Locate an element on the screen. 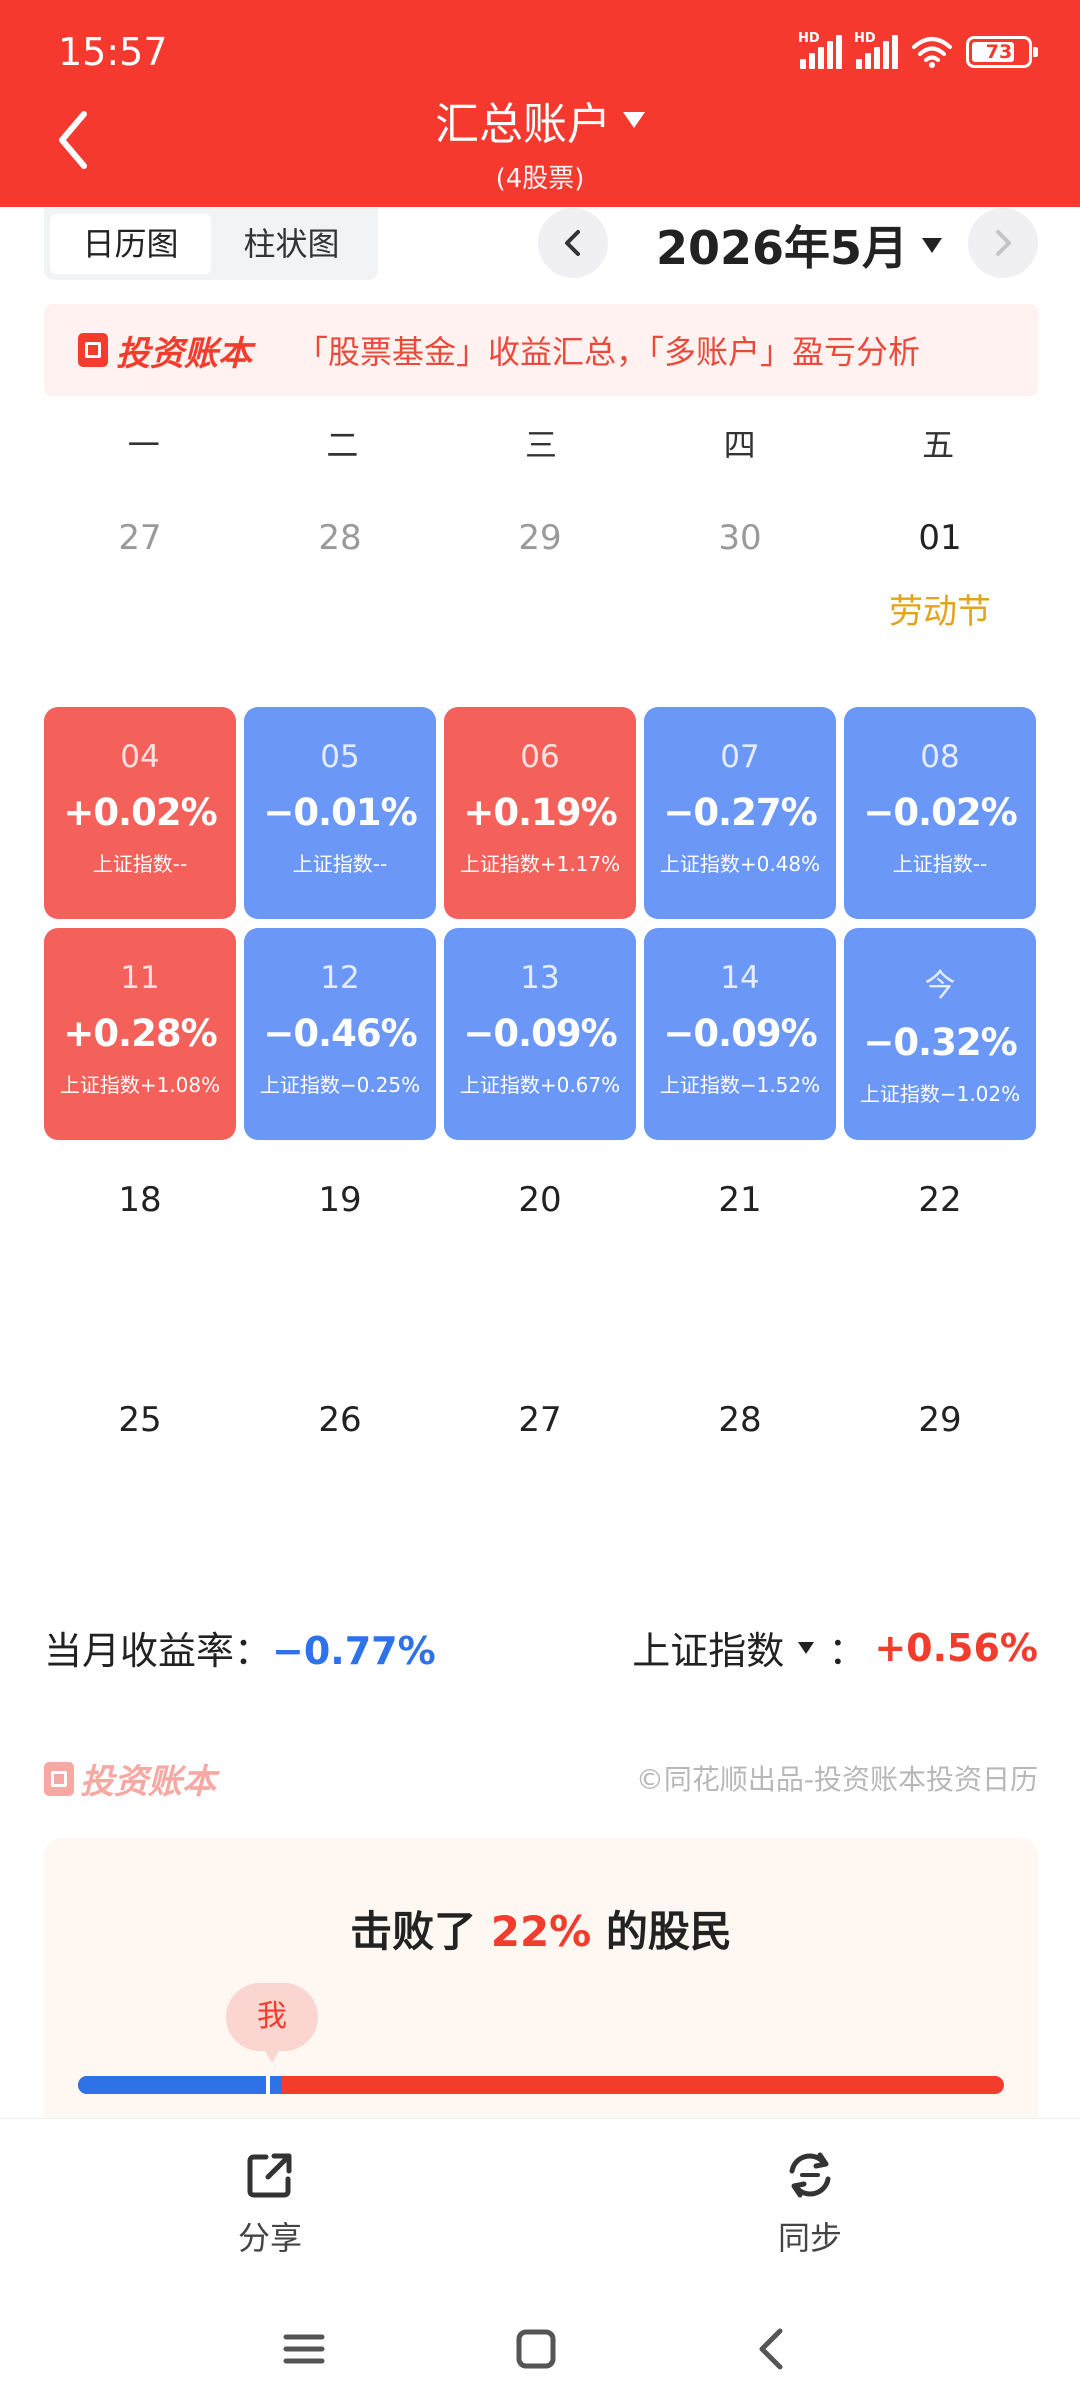  tile-day: 13 is located at coordinates (540, 978).